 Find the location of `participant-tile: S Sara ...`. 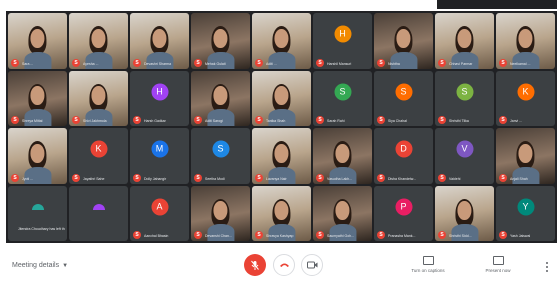

participant-tile: S Sara ... is located at coordinates (37, 41).